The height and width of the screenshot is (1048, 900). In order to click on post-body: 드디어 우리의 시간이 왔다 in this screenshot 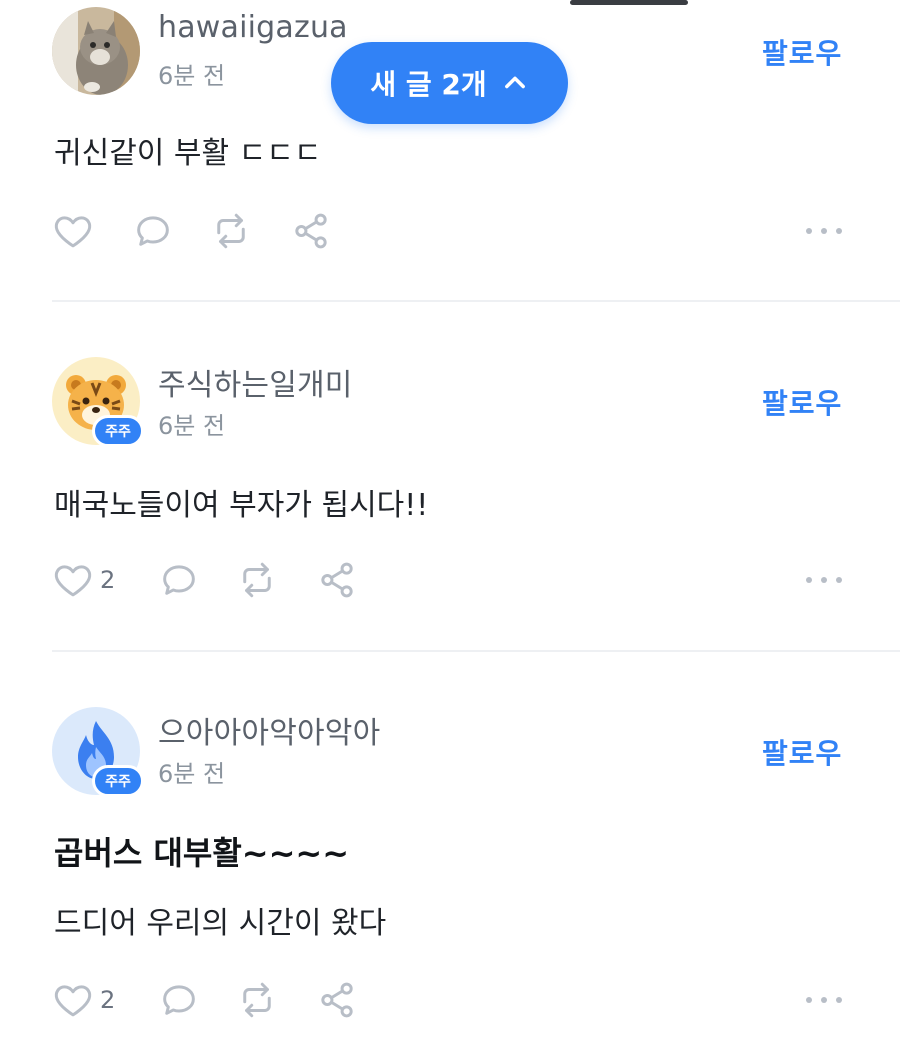, I will do `click(220, 923)`.